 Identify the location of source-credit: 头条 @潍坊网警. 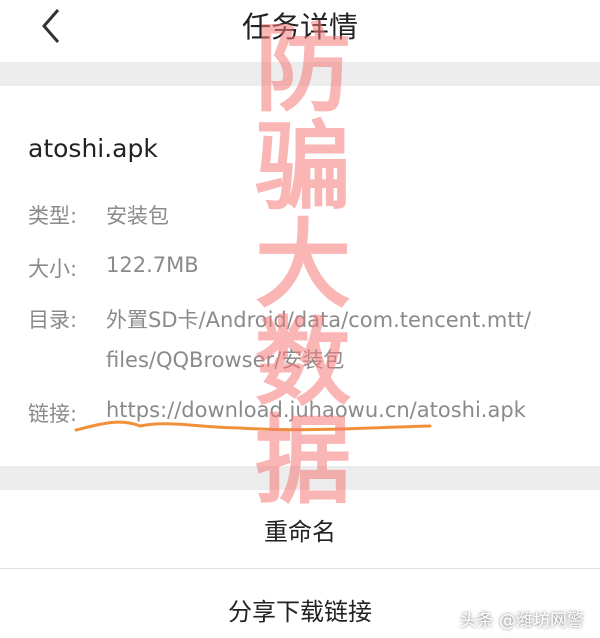
(521, 621).